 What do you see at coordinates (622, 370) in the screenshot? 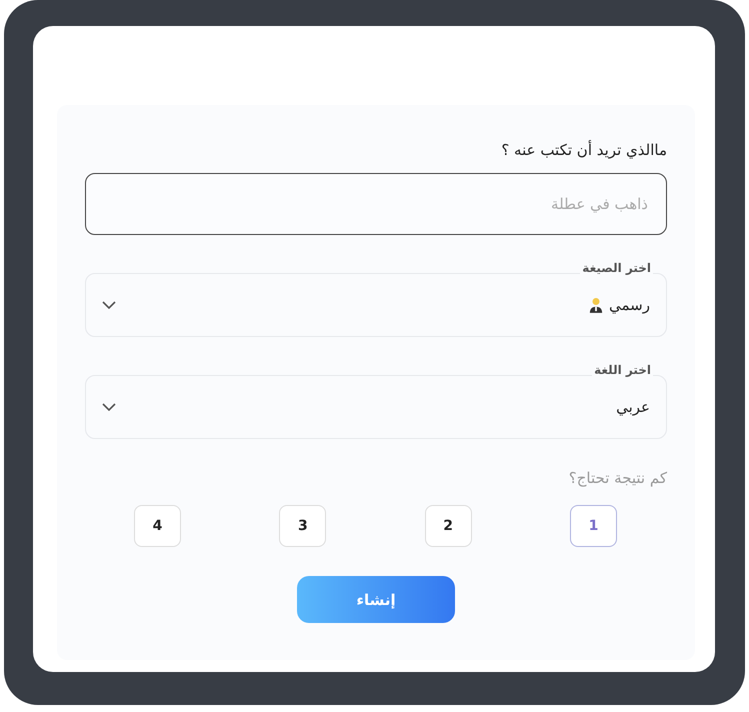
I see `select-label: اختر اللغة` at bounding box center [622, 370].